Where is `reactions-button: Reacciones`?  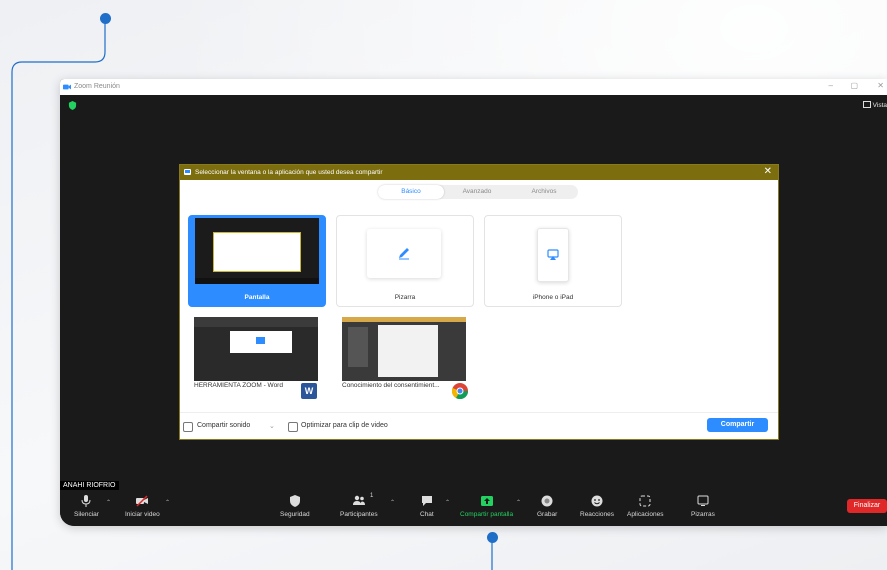
reactions-button: Reacciones is located at coordinates (597, 506).